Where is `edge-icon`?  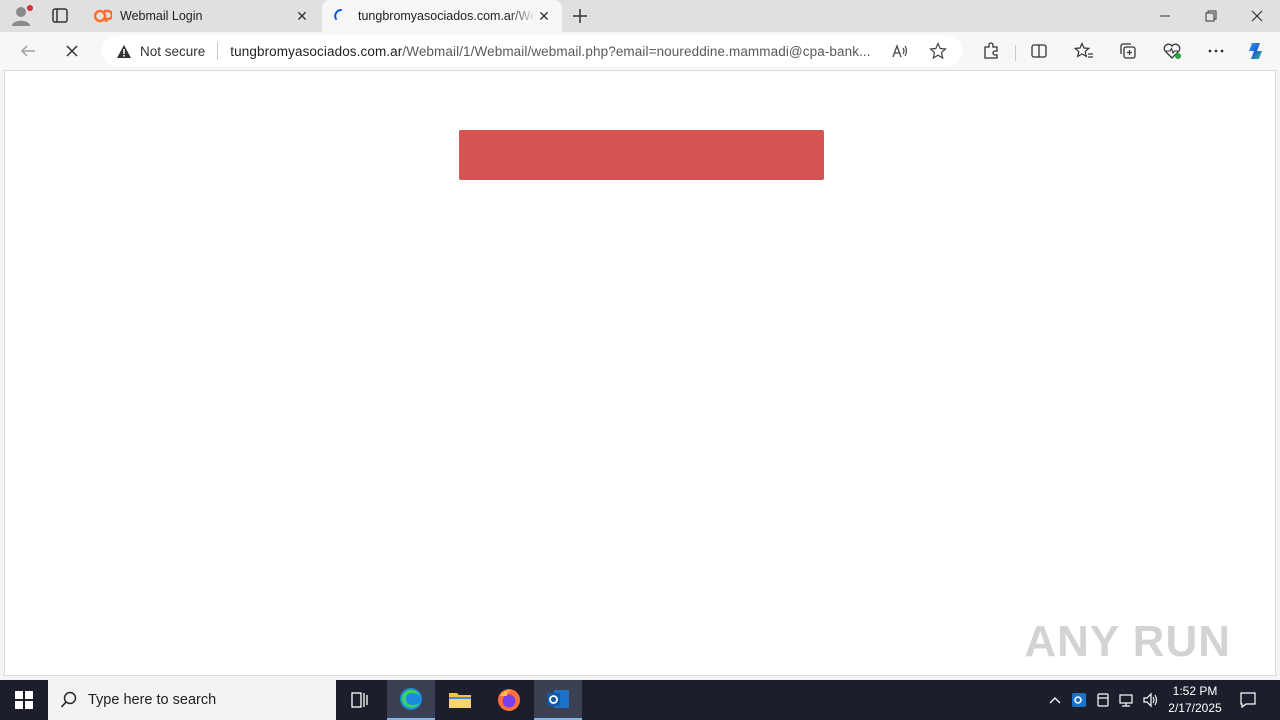 edge-icon is located at coordinates (411, 699).